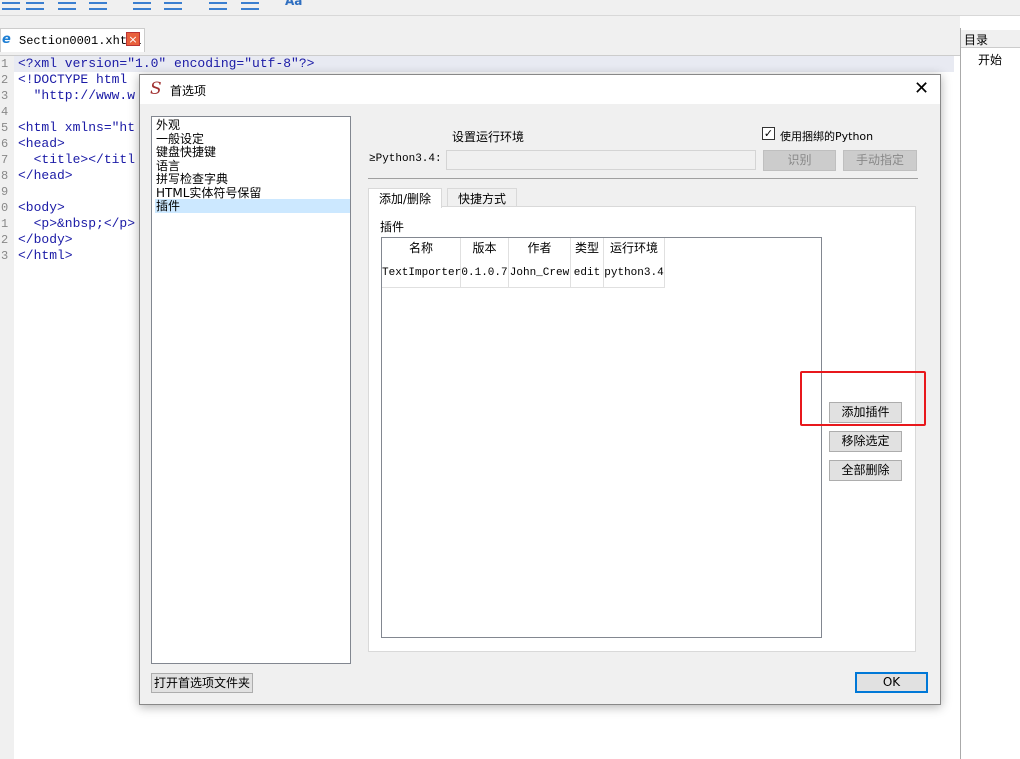  Describe the element at coordinates (252, 125) in the screenshot. I see `category-item: 外观` at that location.